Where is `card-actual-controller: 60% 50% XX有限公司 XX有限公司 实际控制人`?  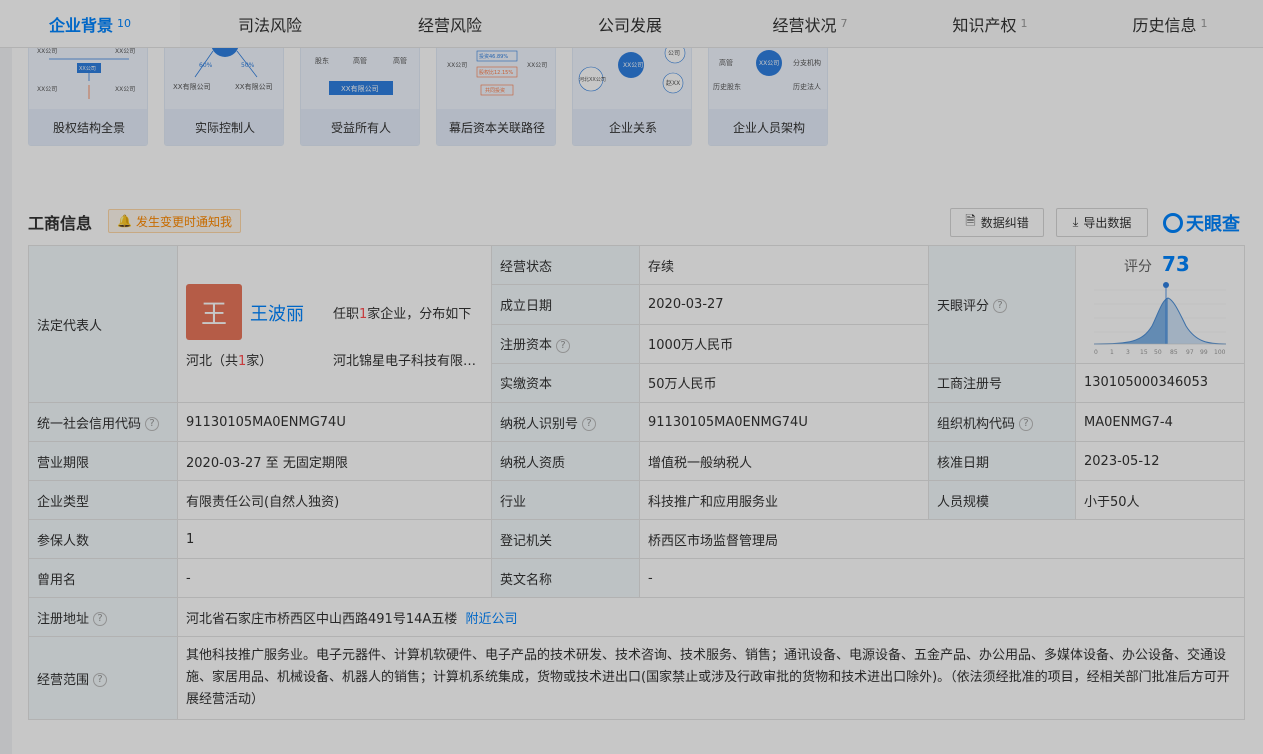 card-actual-controller: 60% 50% XX有限公司 XX有限公司 实际控制人 is located at coordinates (224, 91).